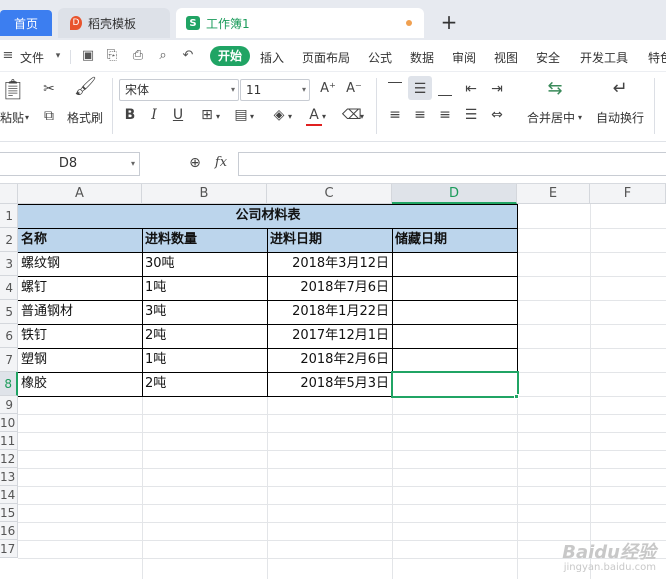 The image size is (666, 579). What do you see at coordinates (13, 91) in the screenshot?
I see `paste-icon: 📋︎` at bounding box center [13, 91].